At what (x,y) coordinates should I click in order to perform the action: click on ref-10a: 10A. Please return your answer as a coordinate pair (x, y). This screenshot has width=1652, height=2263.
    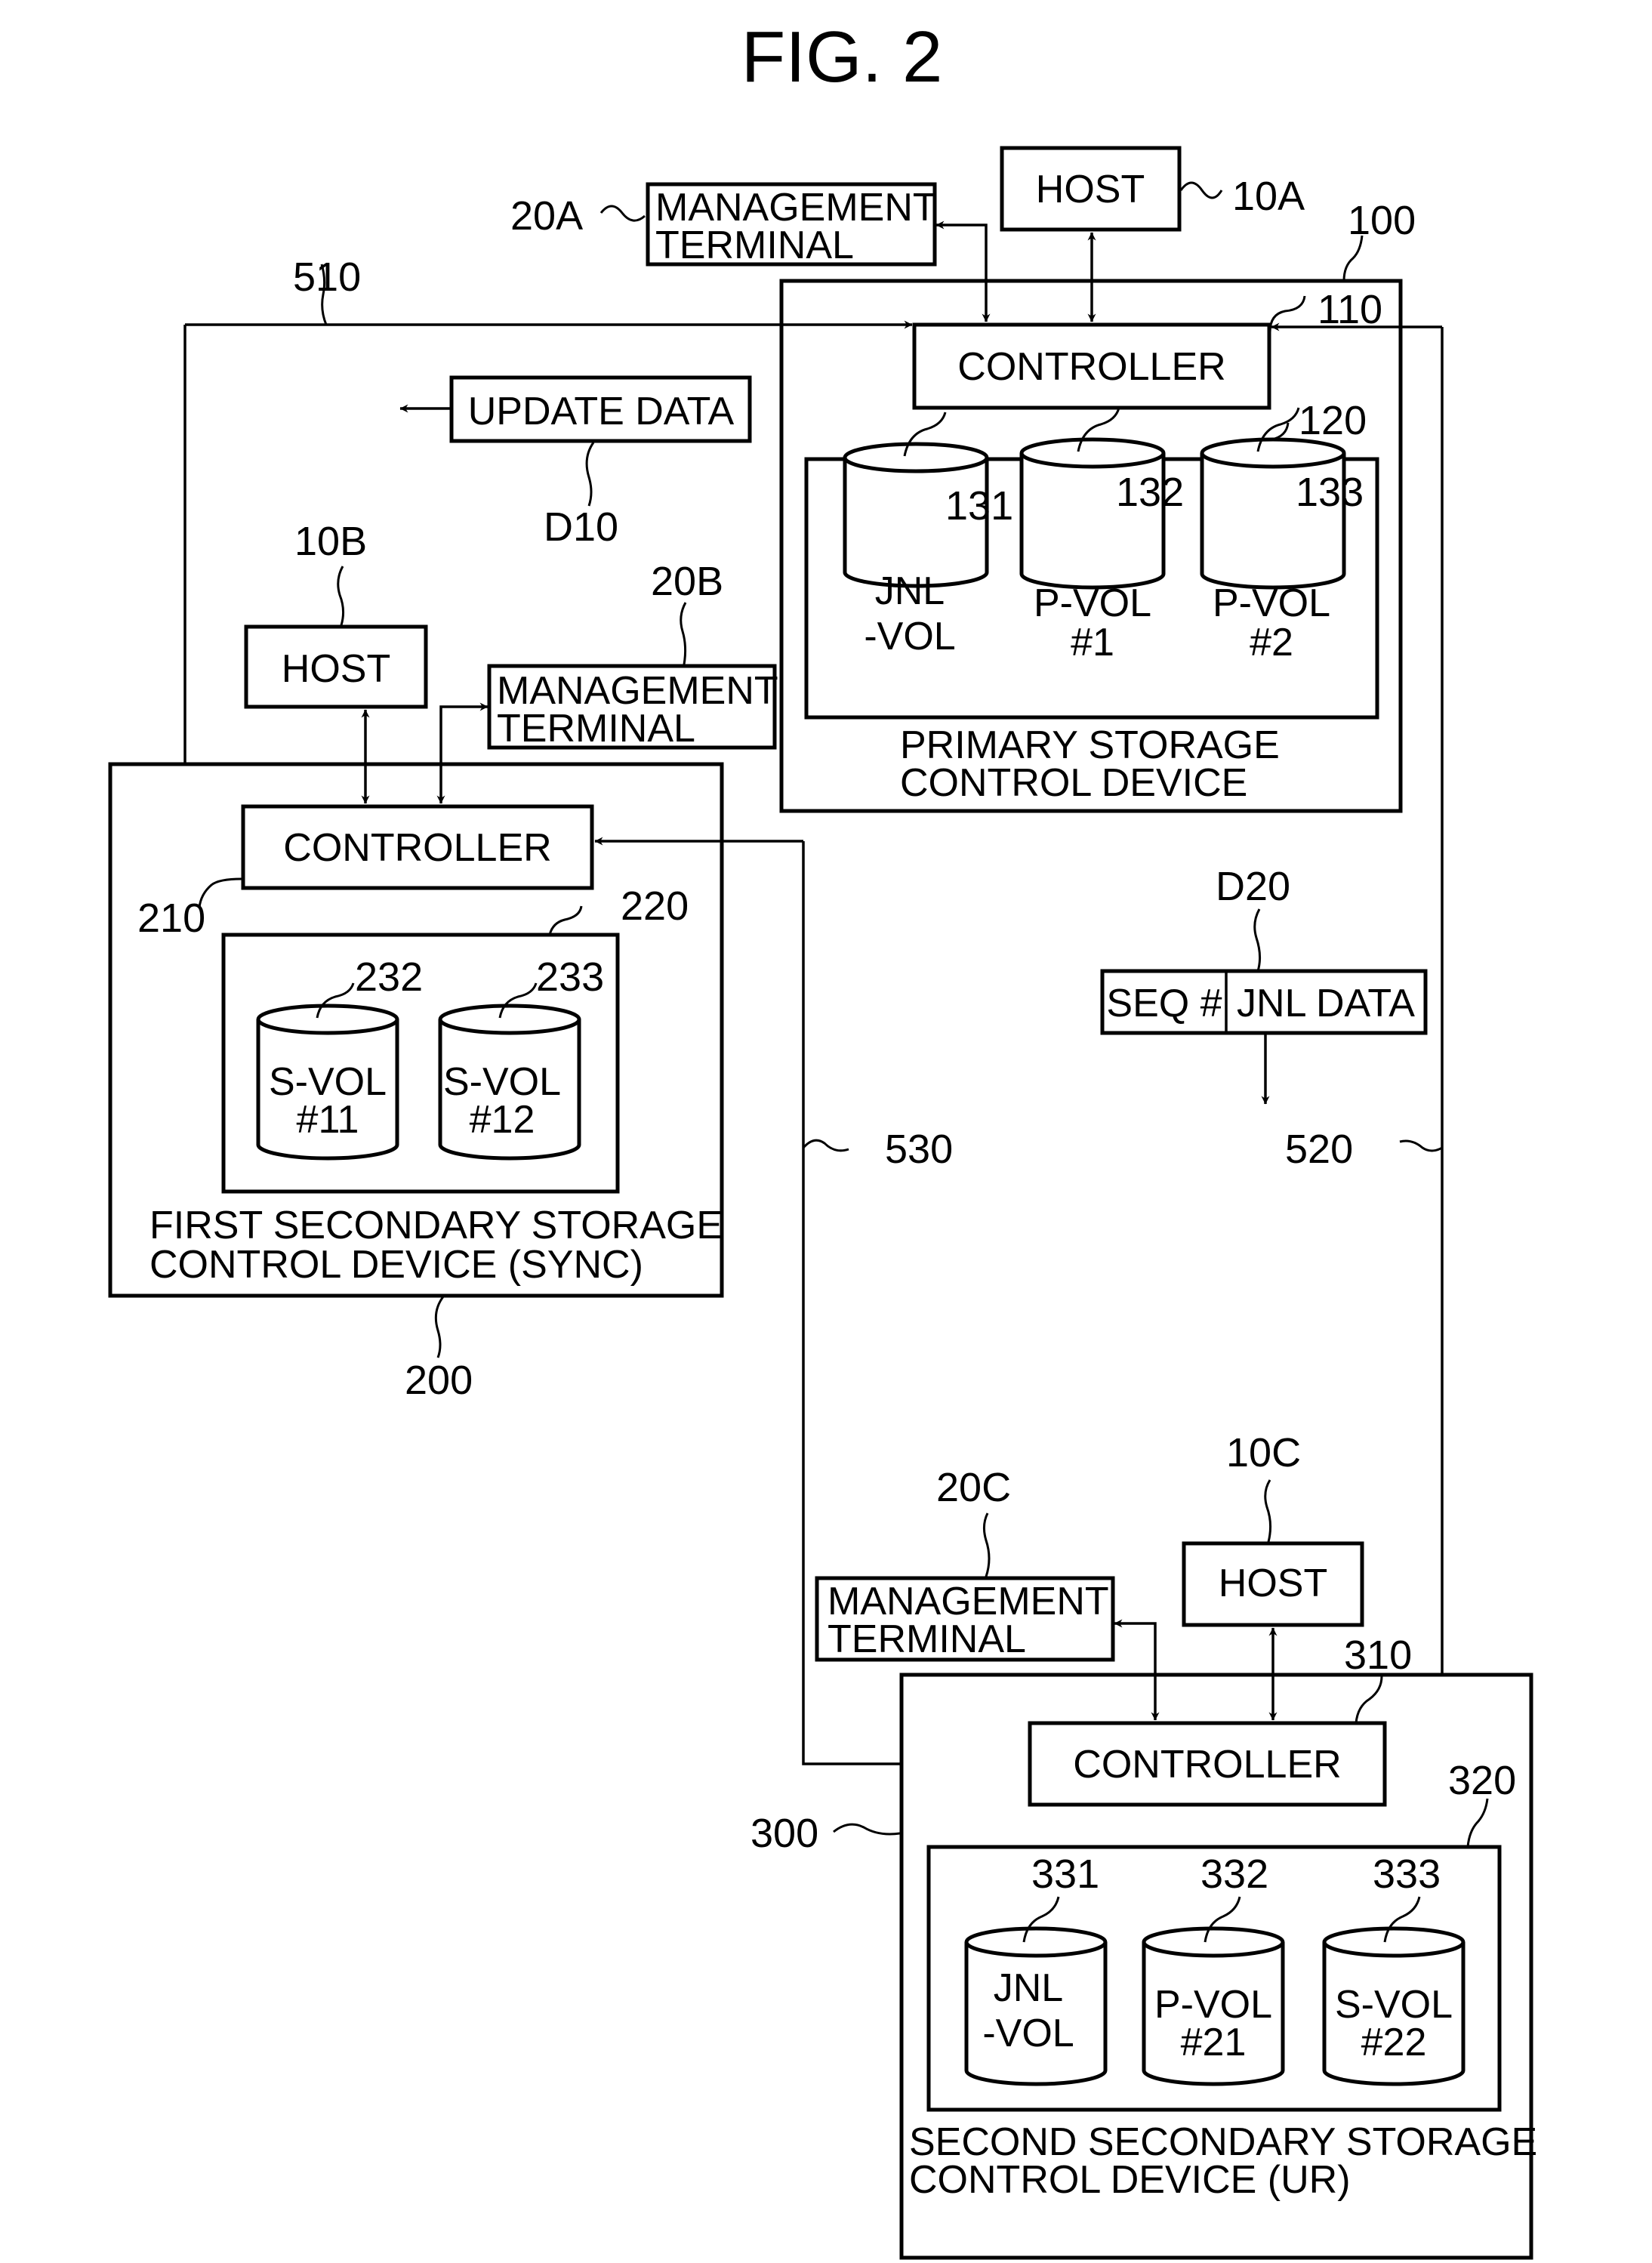
    Looking at the image, I should click on (1269, 197).